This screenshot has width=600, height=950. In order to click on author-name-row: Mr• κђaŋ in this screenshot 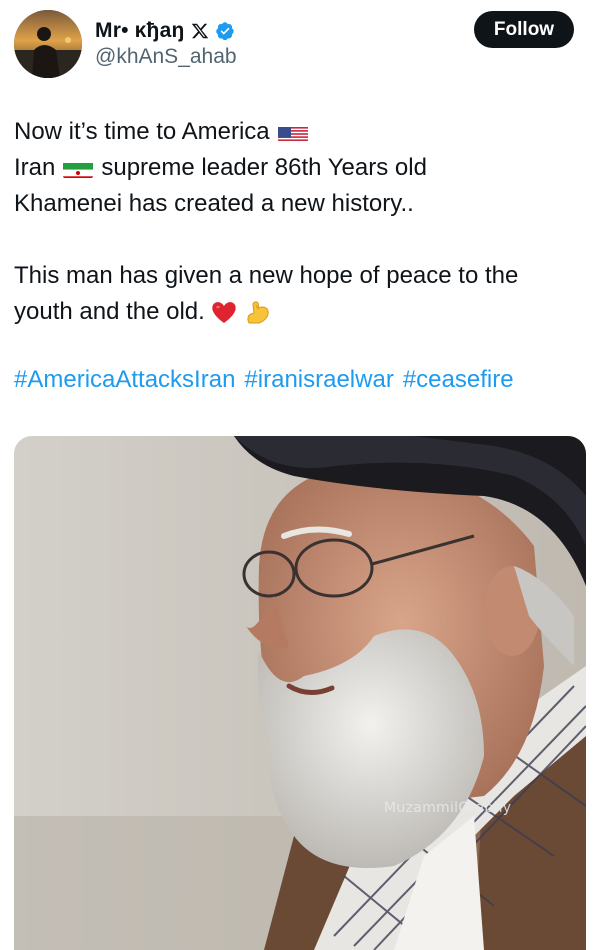, I will do `click(165, 31)`.